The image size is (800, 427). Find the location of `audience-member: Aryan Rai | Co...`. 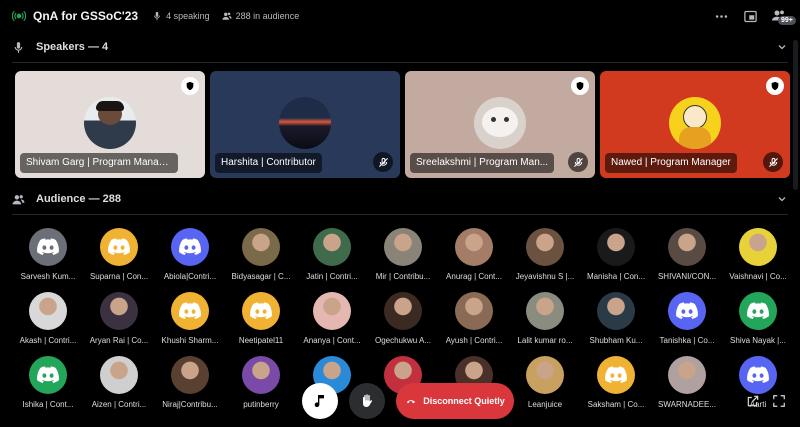

audience-member: Aryan Rai | Co... is located at coordinates (119, 318).